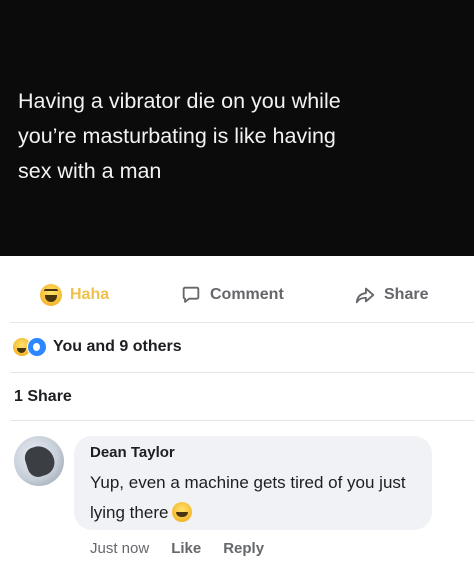 The width and height of the screenshot is (474, 577). I want to click on post-action-bar: Haha Comment Share, so click(237, 295).